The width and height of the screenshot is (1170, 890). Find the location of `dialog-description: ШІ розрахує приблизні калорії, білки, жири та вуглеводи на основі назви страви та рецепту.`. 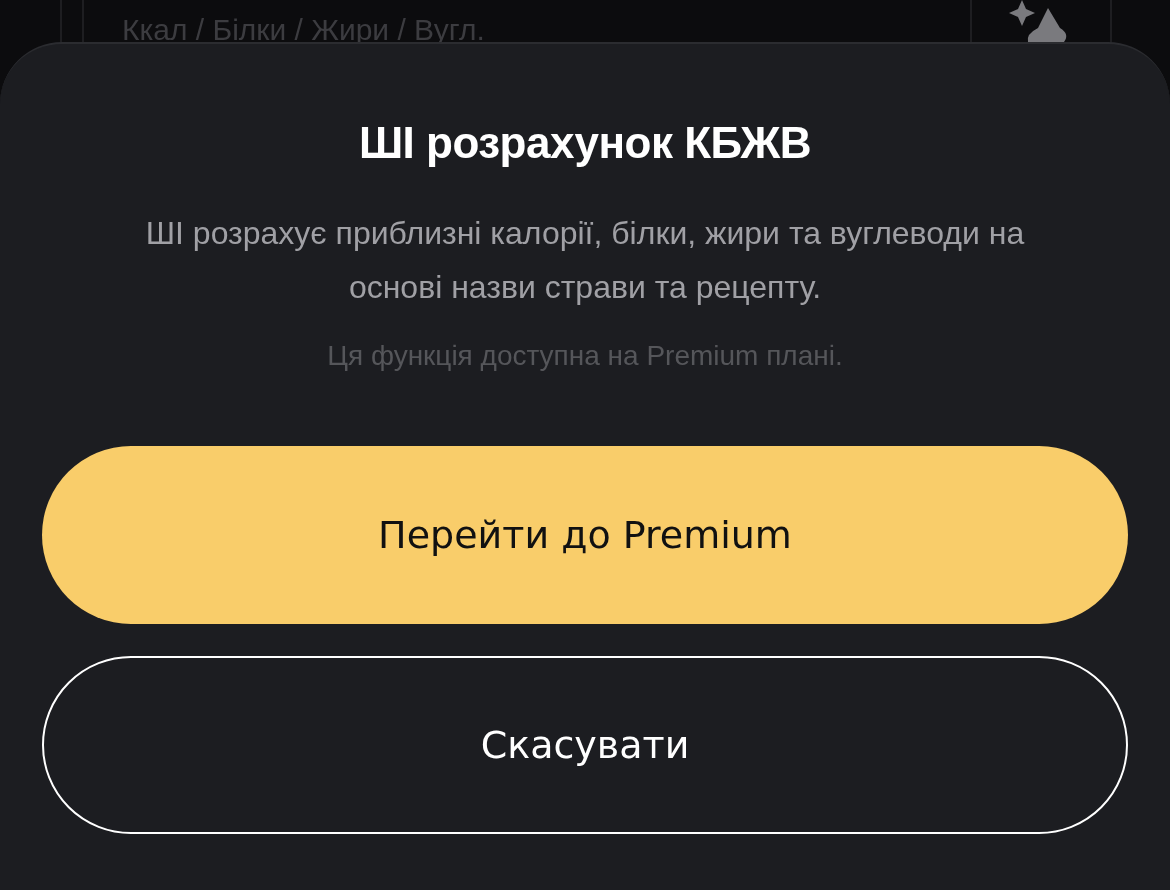

dialog-description: ШІ розрахує приблизні калорії, білки, жири та вуглеводи на основі назви страви та рецепту. is located at coordinates (585, 260).